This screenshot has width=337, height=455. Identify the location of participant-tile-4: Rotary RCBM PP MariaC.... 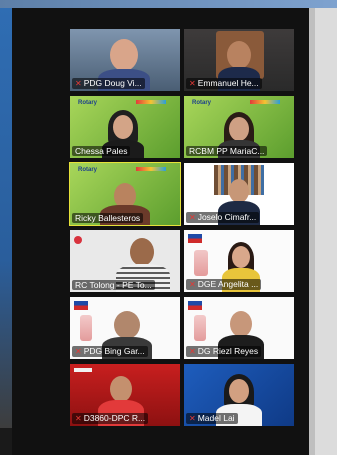
(239, 127).